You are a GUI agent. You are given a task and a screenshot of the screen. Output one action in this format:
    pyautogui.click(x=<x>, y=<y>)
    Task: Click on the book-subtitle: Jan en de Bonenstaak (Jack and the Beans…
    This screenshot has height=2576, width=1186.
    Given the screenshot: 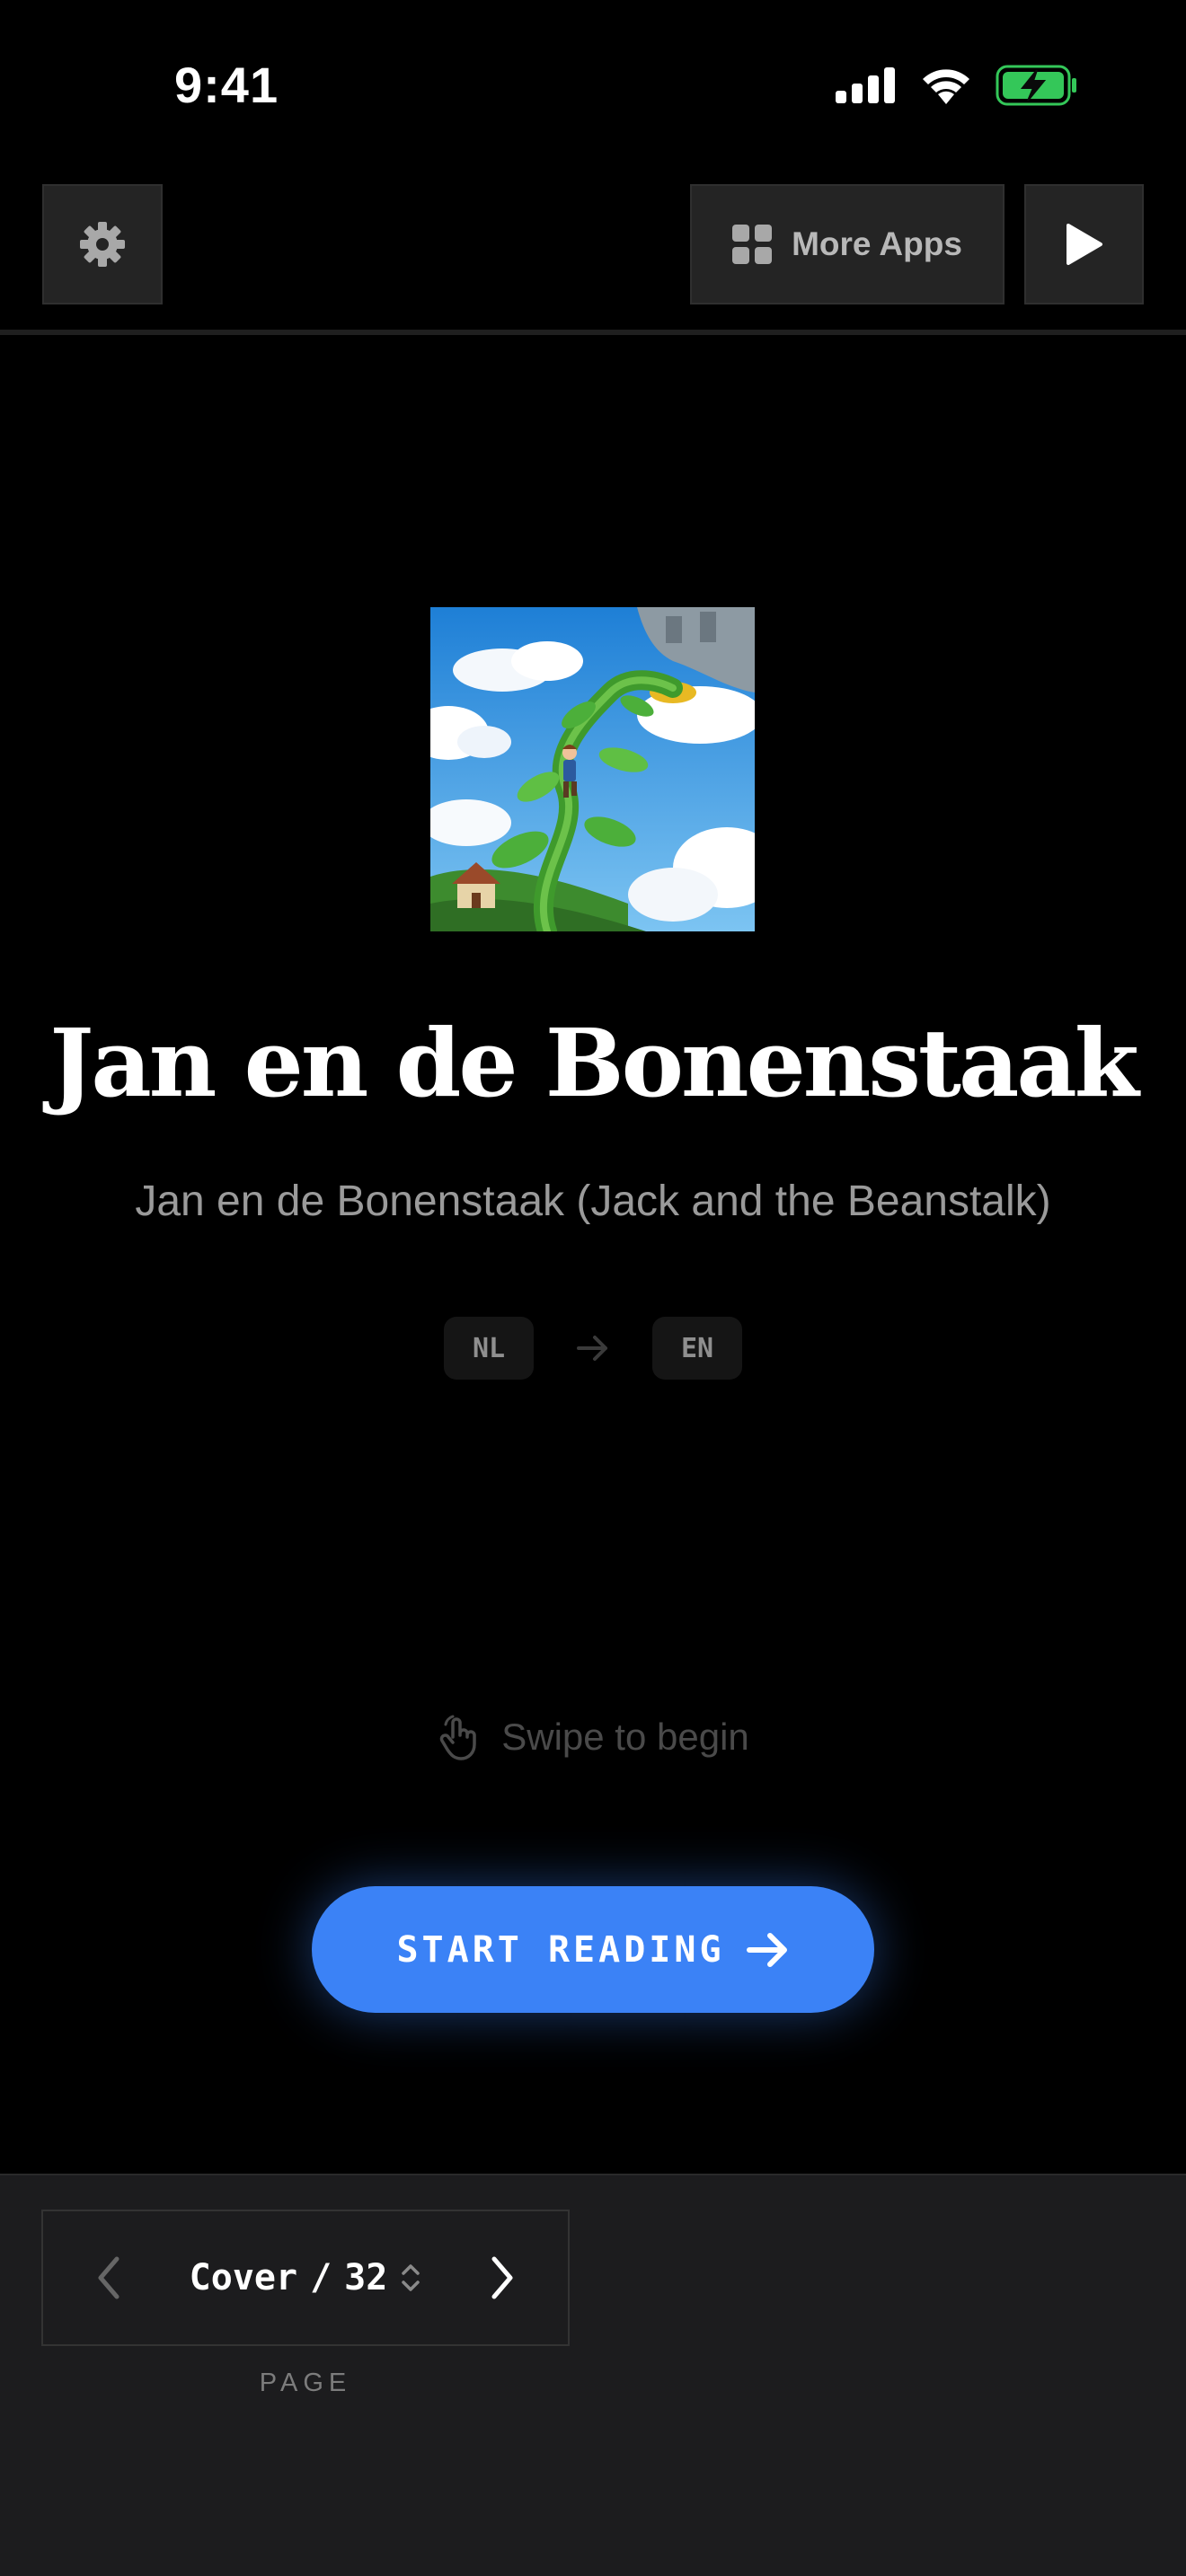 What is the action you would take?
    pyautogui.click(x=593, y=1201)
    